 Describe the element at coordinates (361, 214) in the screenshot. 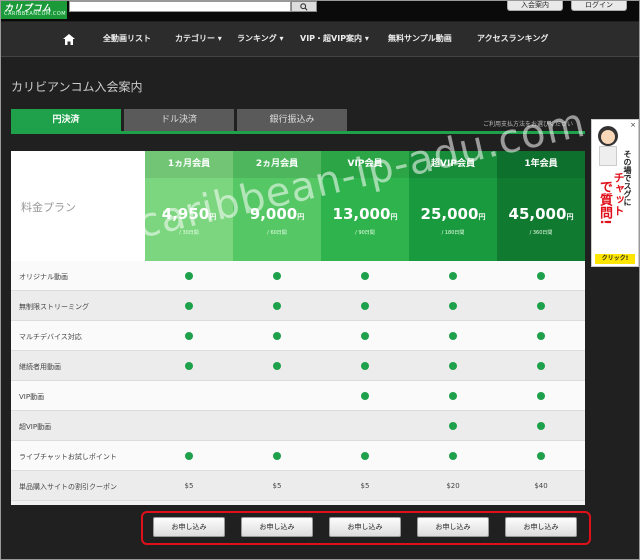

I see `plan-price-value: 13,000` at that location.